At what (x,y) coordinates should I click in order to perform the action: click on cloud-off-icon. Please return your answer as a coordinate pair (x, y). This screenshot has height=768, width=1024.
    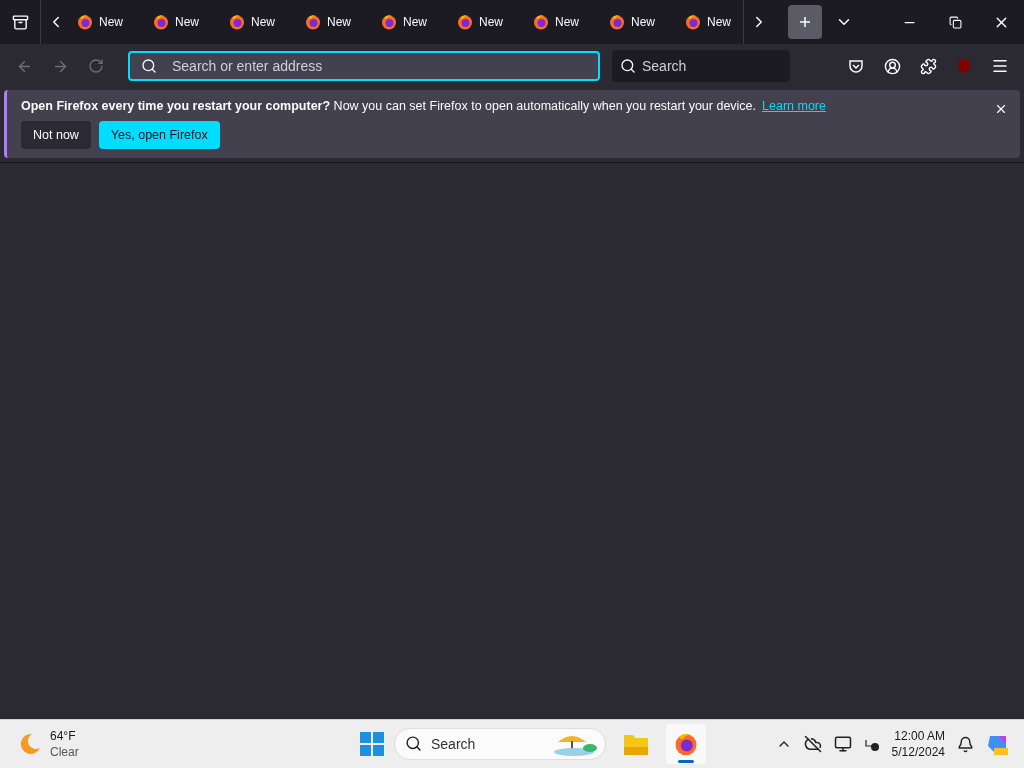
    Looking at the image, I should click on (812, 744).